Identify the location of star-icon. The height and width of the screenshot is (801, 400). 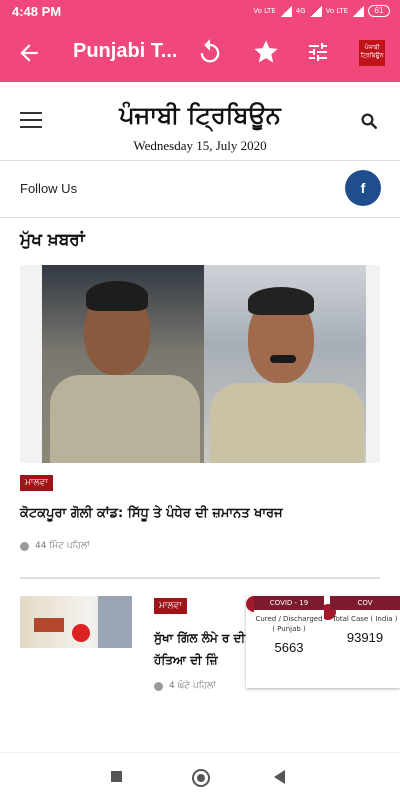
(266, 52).